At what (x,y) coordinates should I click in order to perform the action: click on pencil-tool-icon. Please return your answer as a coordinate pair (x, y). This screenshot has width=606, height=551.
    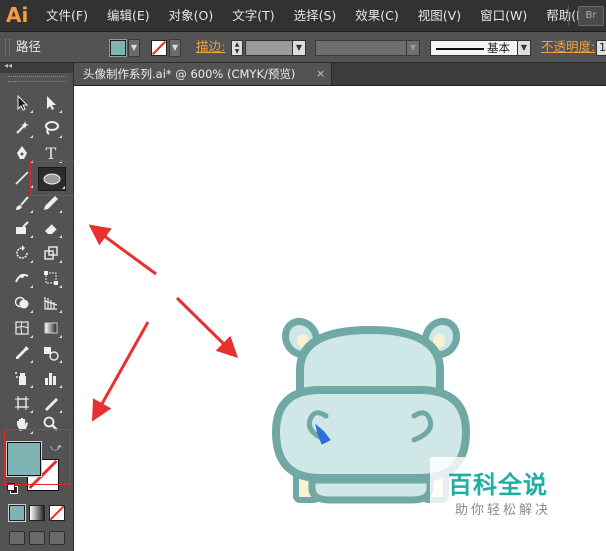
    Looking at the image, I should click on (51, 204).